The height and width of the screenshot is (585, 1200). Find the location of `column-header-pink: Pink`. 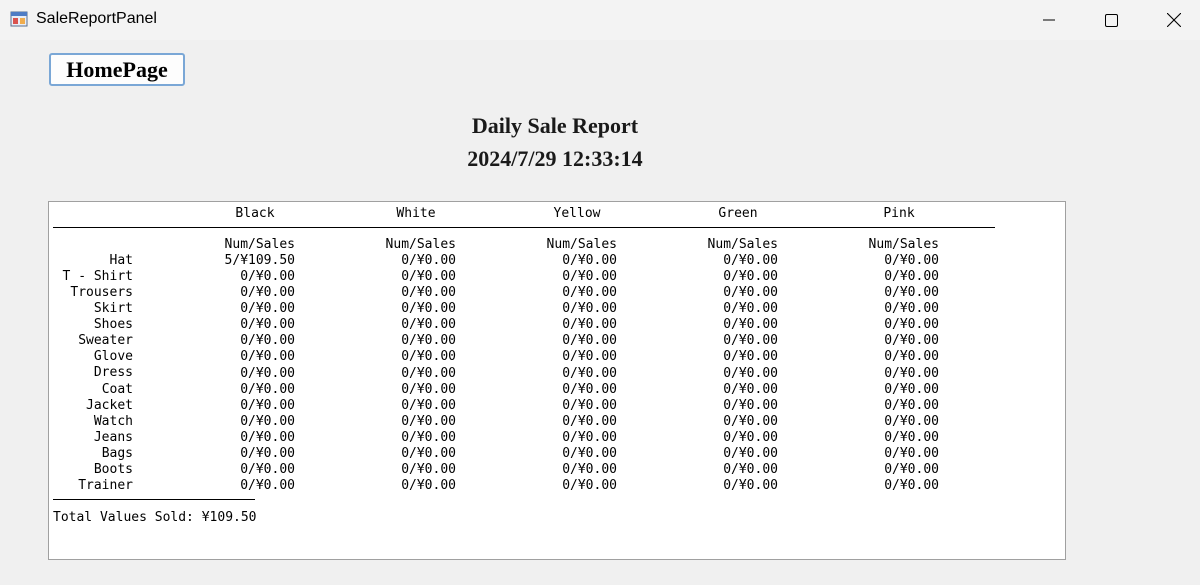

column-header-pink: Pink is located at coordinates (899, 213).